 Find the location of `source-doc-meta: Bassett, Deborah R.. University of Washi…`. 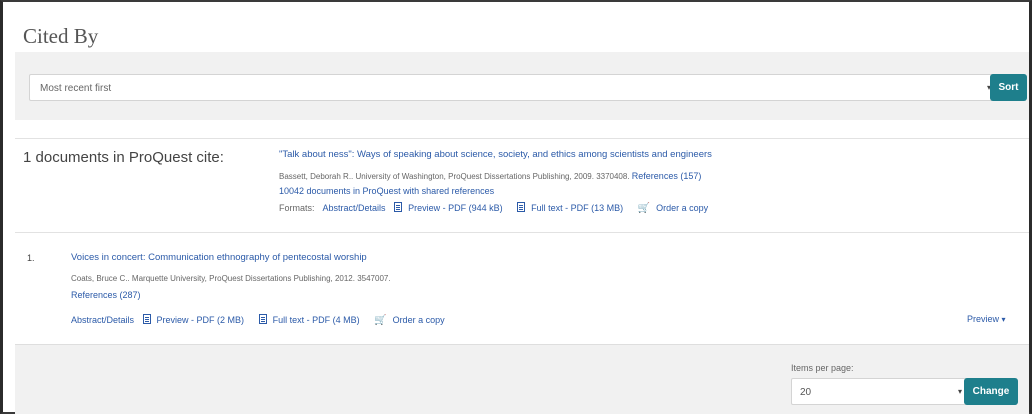

source-doc-meta: Bassett, Deborah R.. University of Washi… is located at coordinates (454, 176).